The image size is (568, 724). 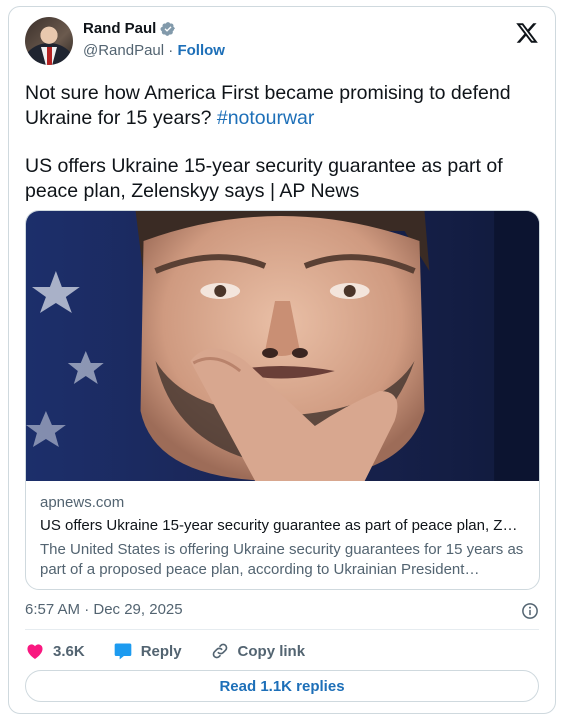 I want to click on copy-link-label: Copy link, so click(x=271, y=651).